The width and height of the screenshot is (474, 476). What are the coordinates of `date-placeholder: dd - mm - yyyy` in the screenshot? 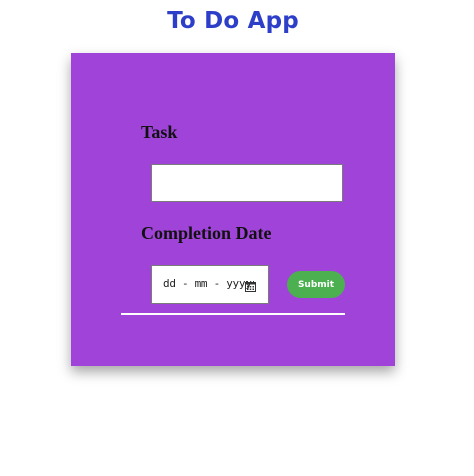 It's located at (207, 283).